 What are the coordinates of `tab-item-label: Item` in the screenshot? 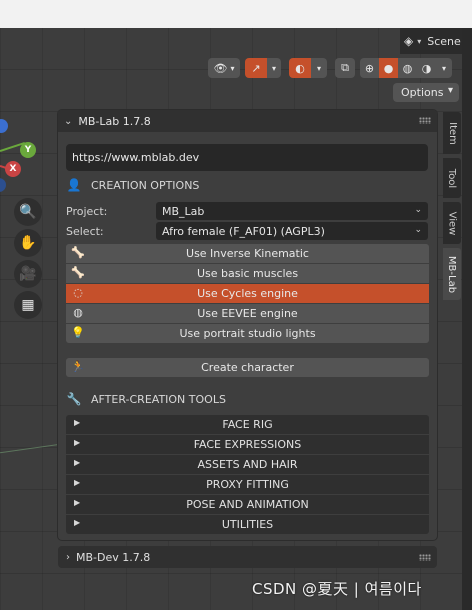 It's located at (452, 133).